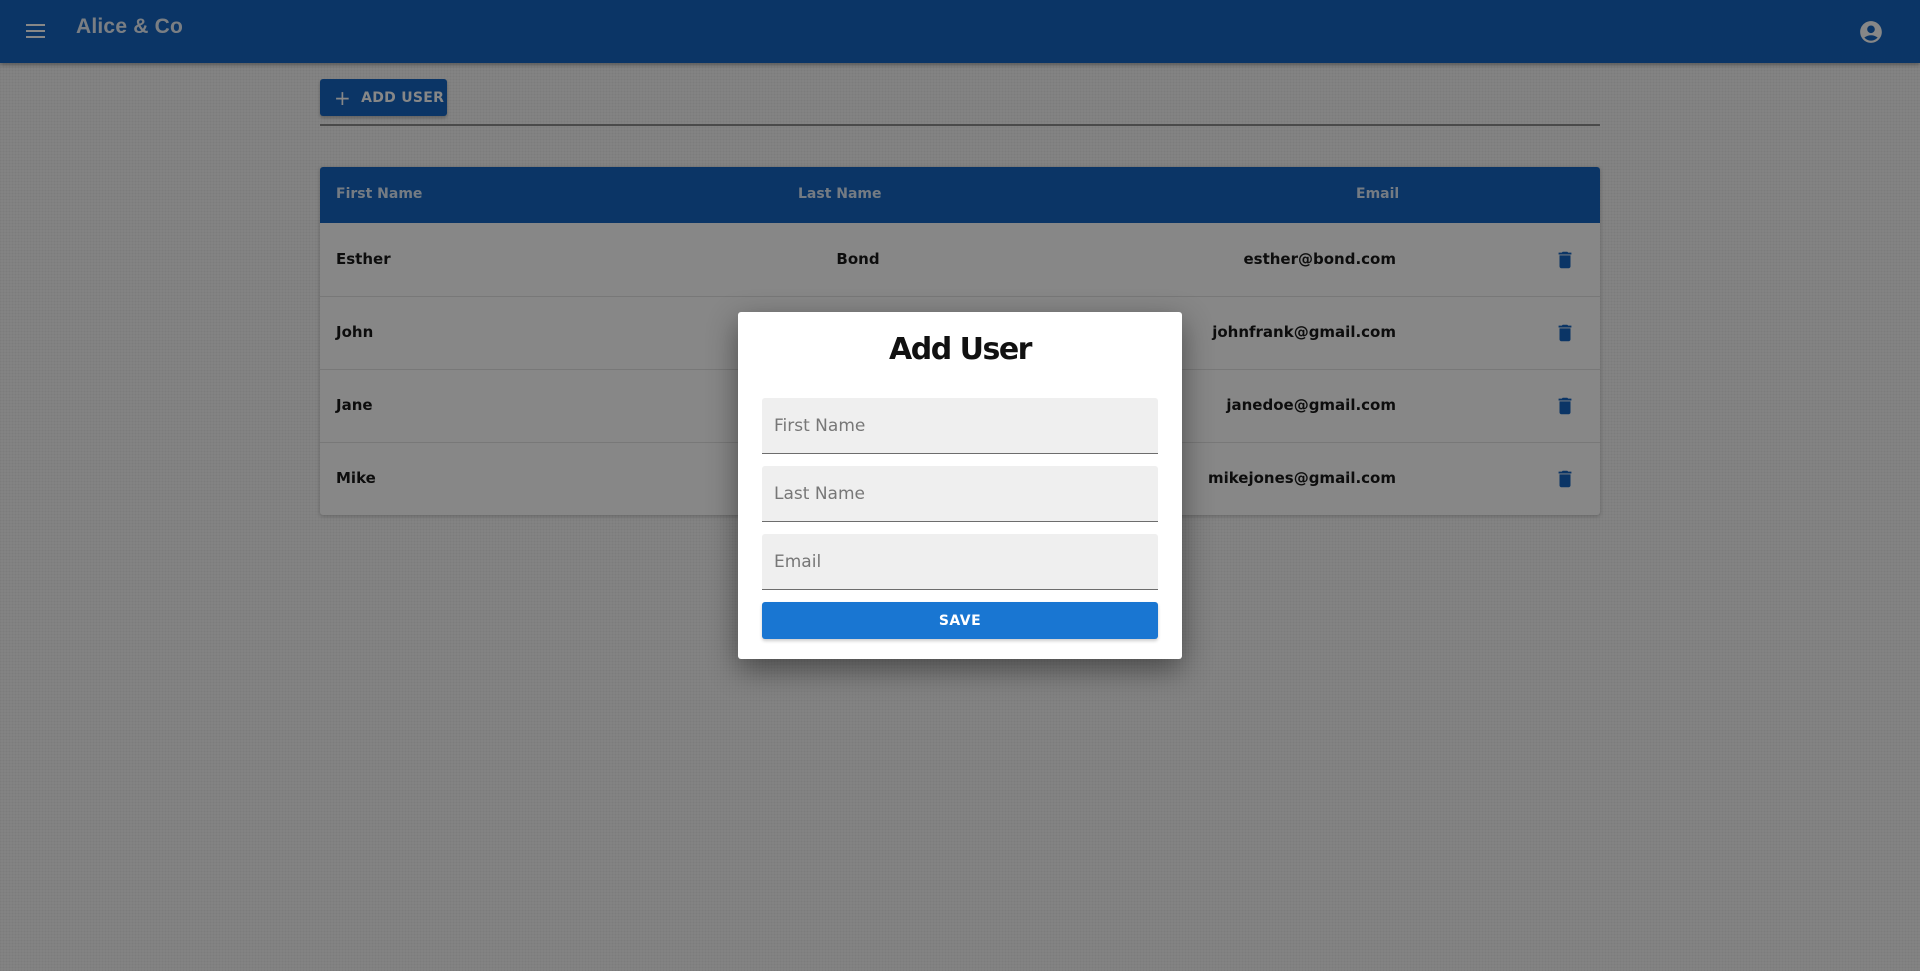 Image resolution: width=1920 pixels, height=971 pixels. I want to click on save-button: SAVE, so click(960, 620).